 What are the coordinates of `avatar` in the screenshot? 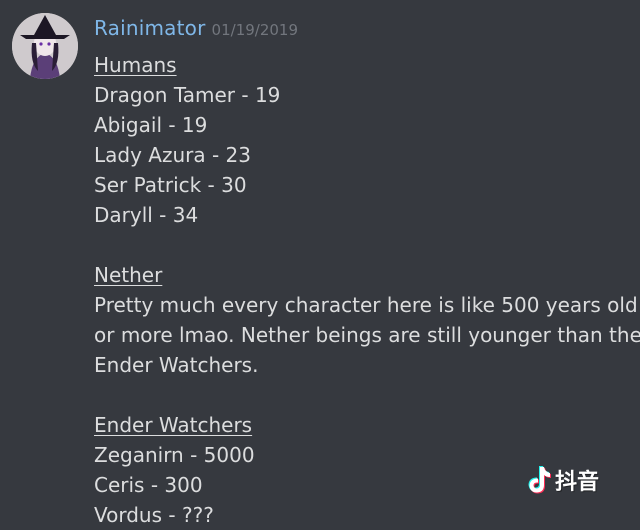 It's located at (45, 46).